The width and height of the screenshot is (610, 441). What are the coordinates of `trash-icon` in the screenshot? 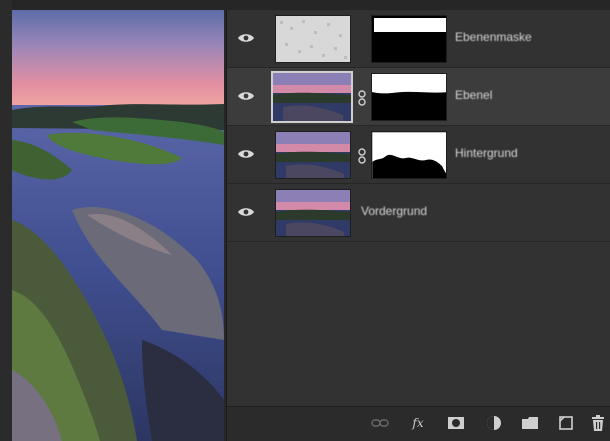 It's located at (598, 423).